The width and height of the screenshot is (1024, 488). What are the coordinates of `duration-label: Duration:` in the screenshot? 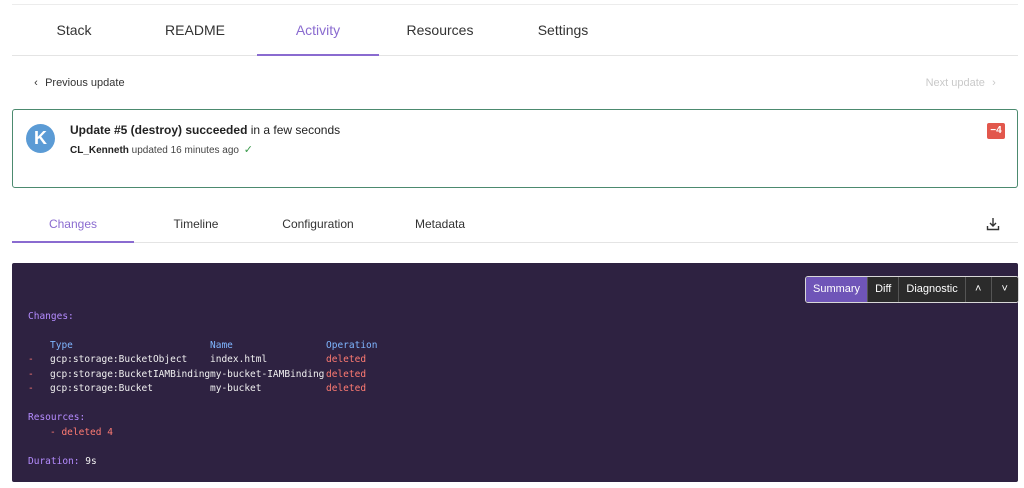 It's located at (54, 461).